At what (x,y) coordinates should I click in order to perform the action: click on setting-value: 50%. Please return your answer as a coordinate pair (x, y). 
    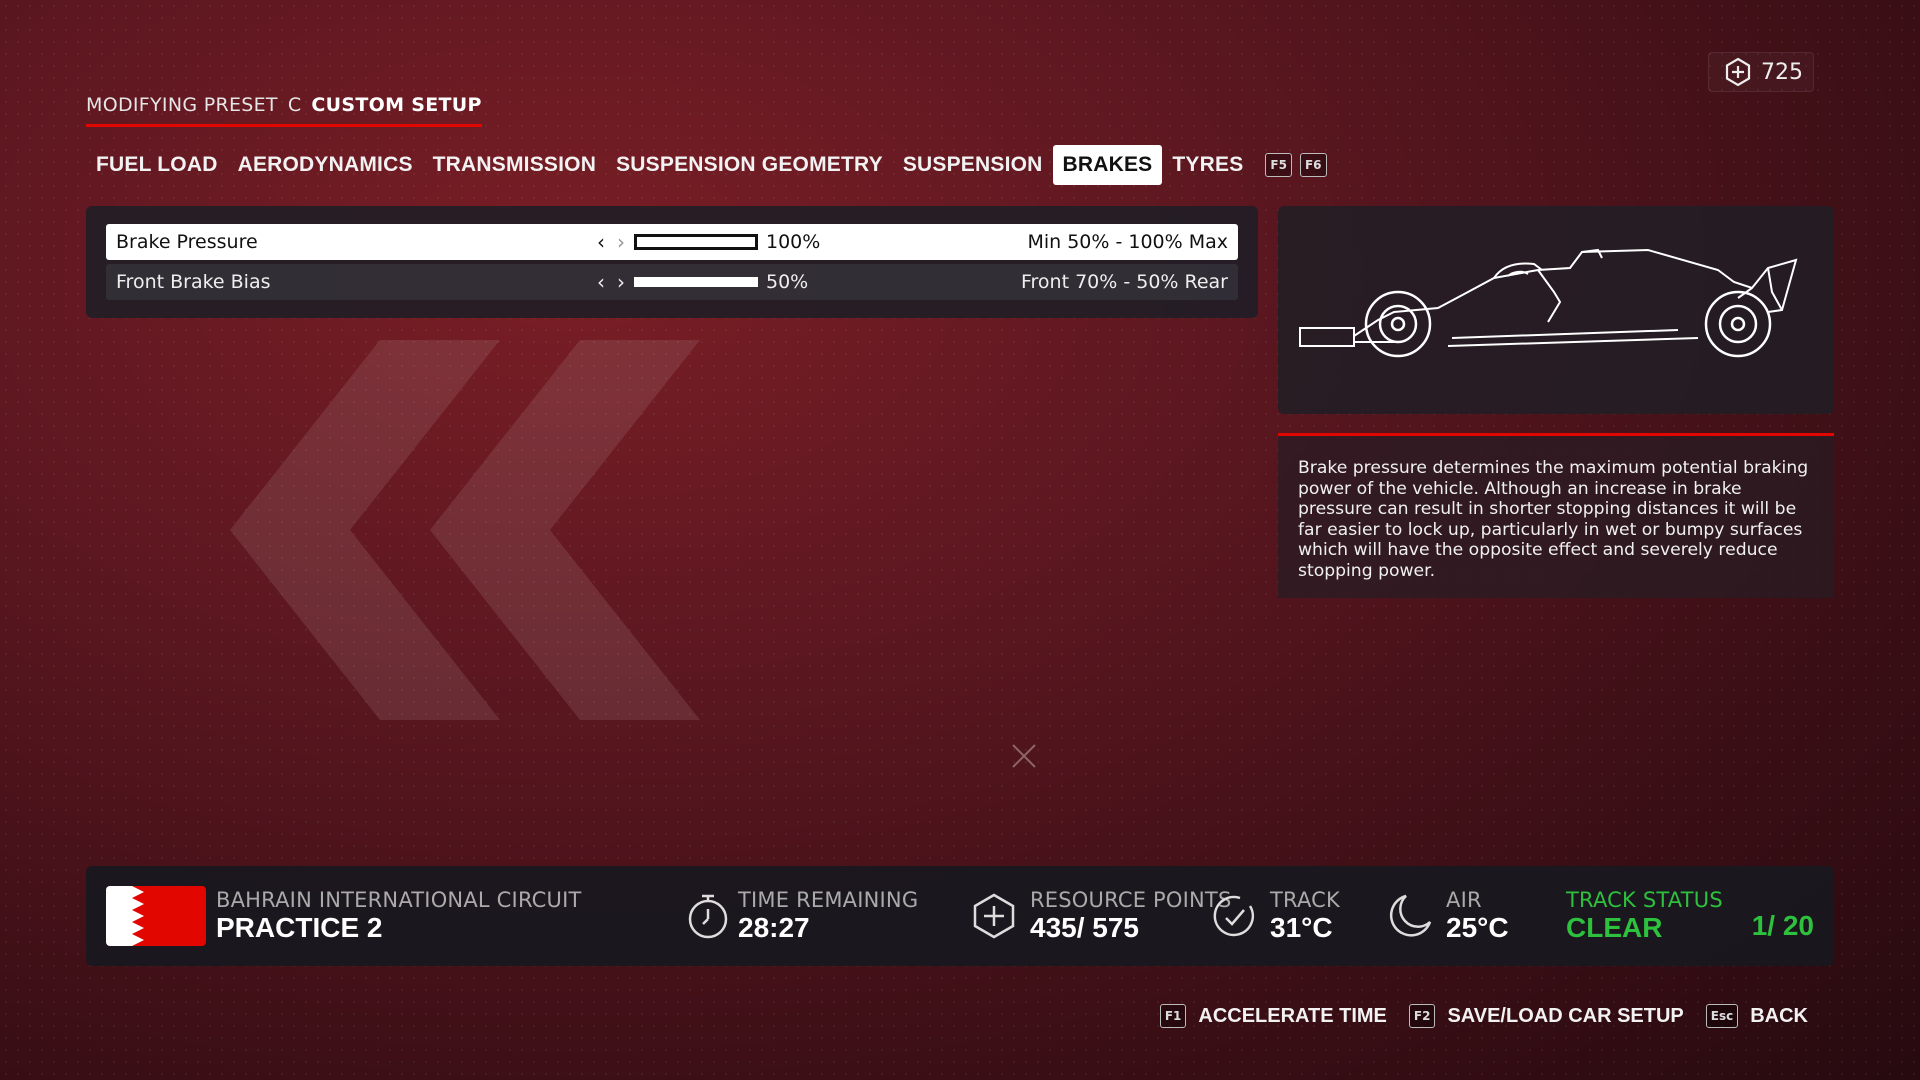
    Looking at the image, I should click on (787, 282).